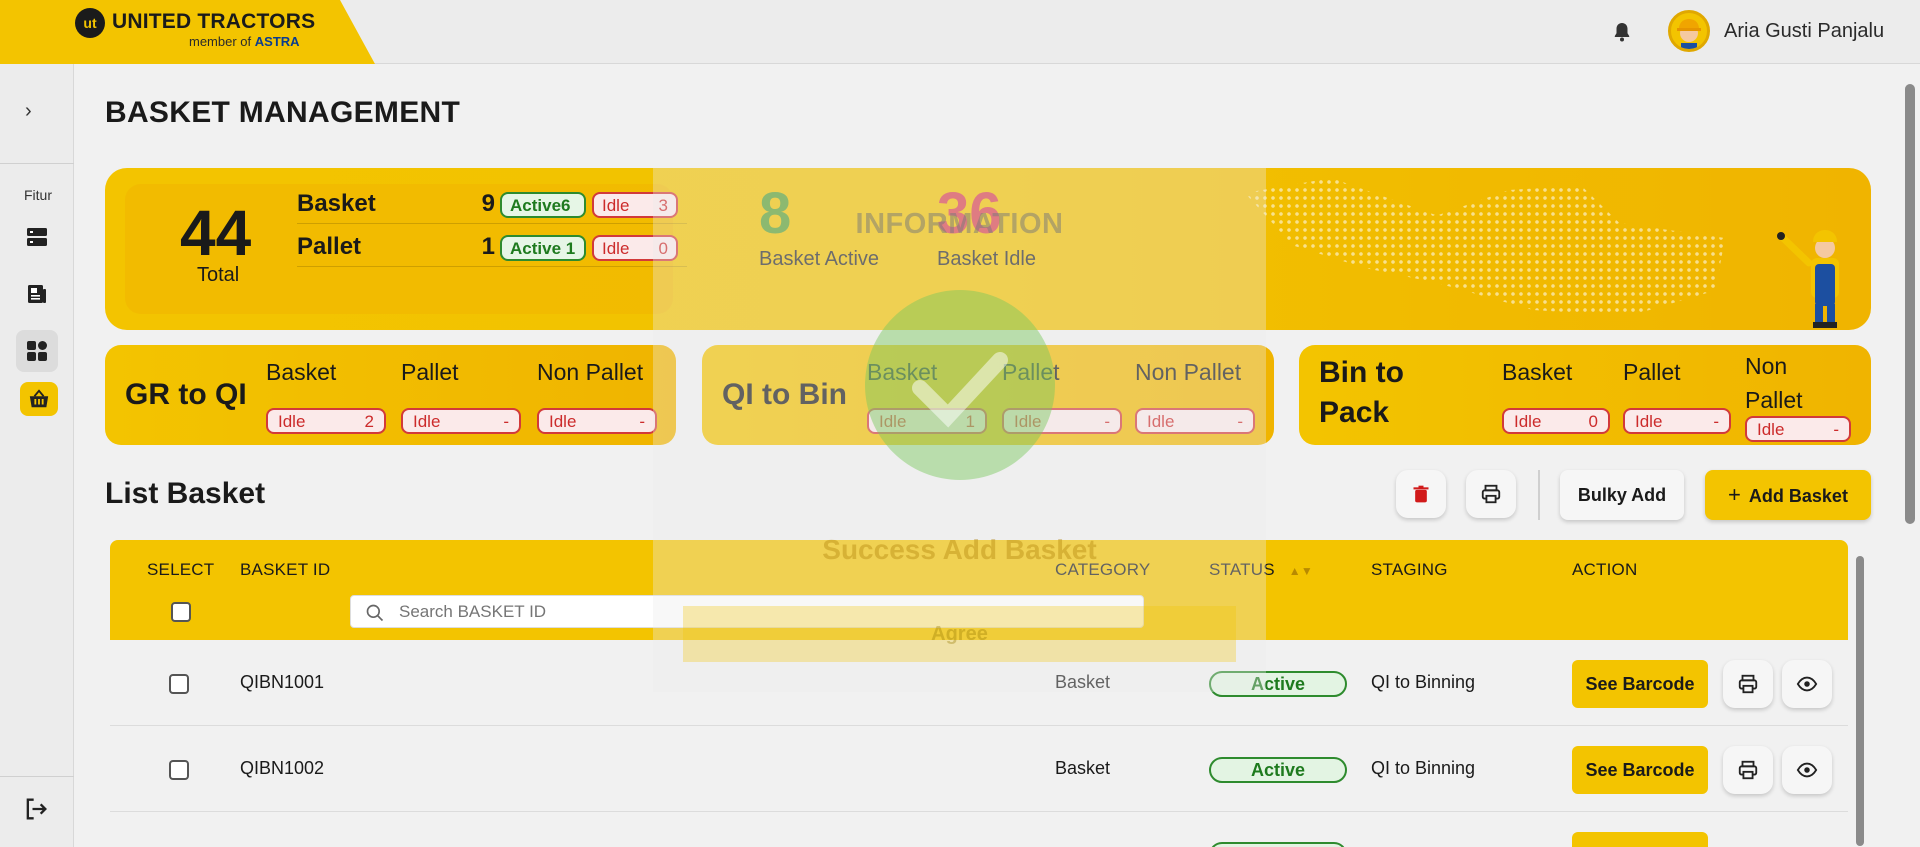 This screenshot has width=1920, height=847. Describe the element at coordinates (186, 394) in the screenshot. I see `stage-title: GR to QI` at that location.